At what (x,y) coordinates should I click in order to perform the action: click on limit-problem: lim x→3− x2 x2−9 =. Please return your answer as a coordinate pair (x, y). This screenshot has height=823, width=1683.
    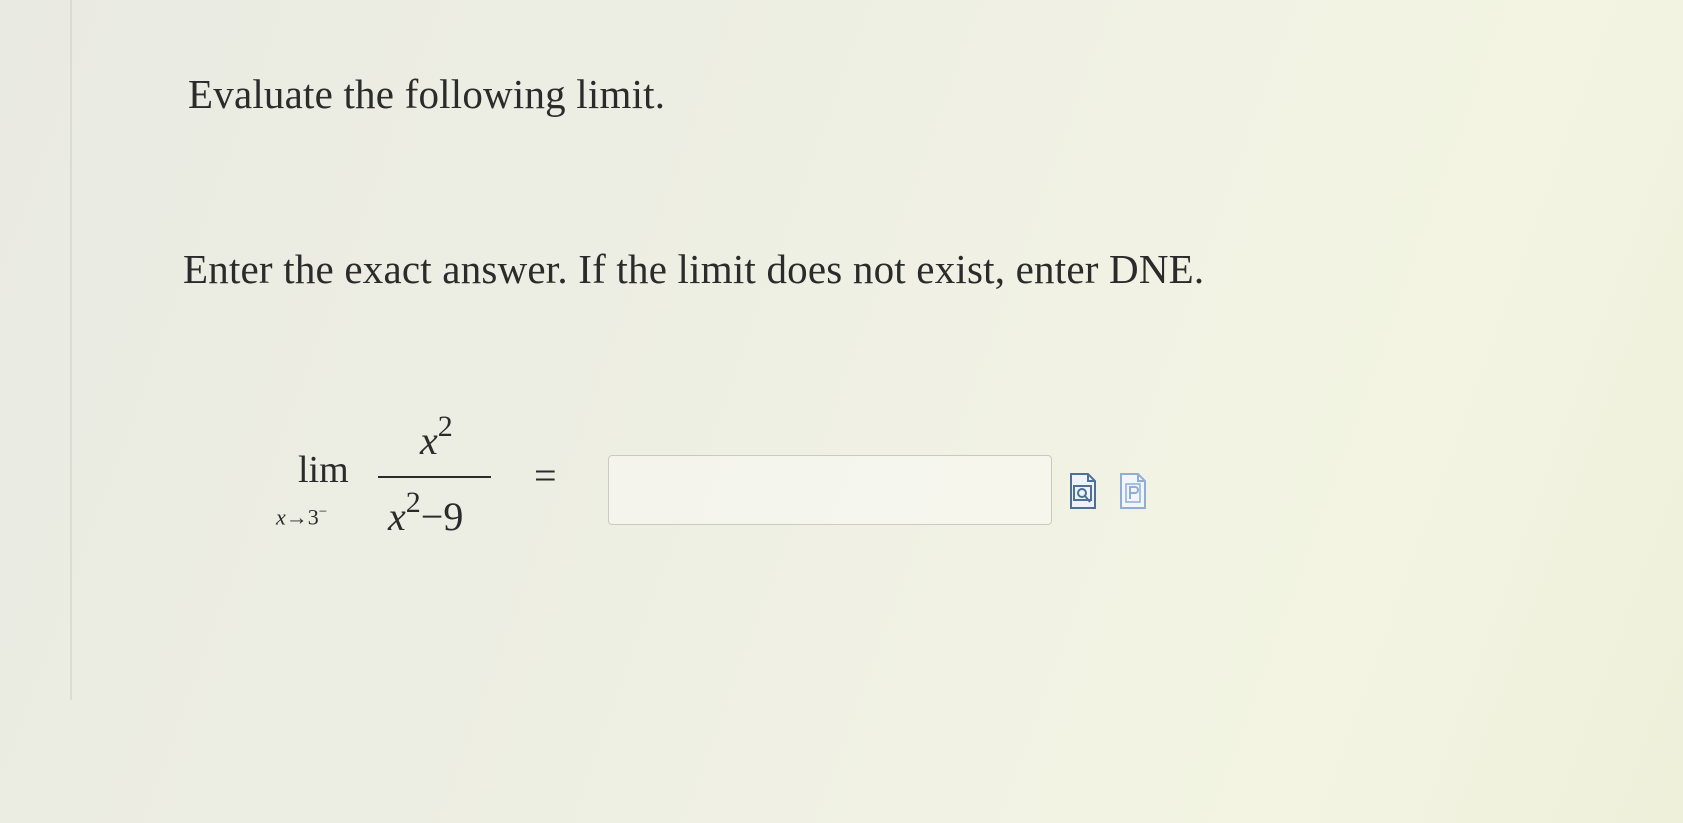
    Looking at the image, I should click on (720, 480).